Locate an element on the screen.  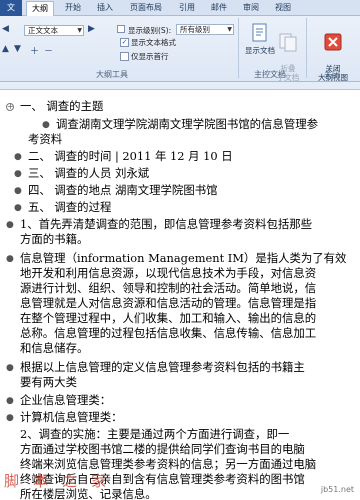
tab-view: 视图 is located at coordinates (283, 8).